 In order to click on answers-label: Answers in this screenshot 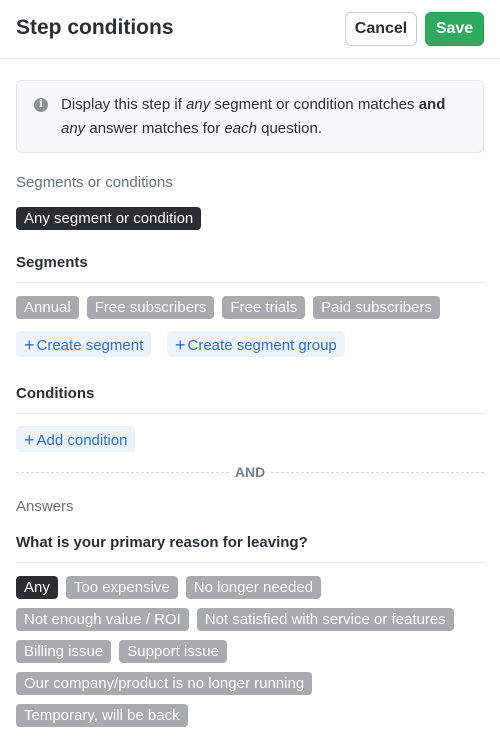, I will do `click(45, 506)`.